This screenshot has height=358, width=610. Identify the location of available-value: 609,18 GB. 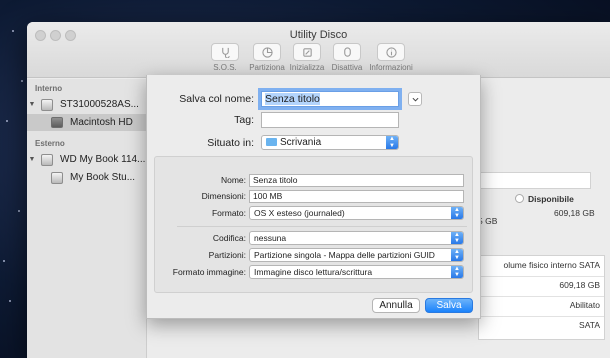
(574, 213).